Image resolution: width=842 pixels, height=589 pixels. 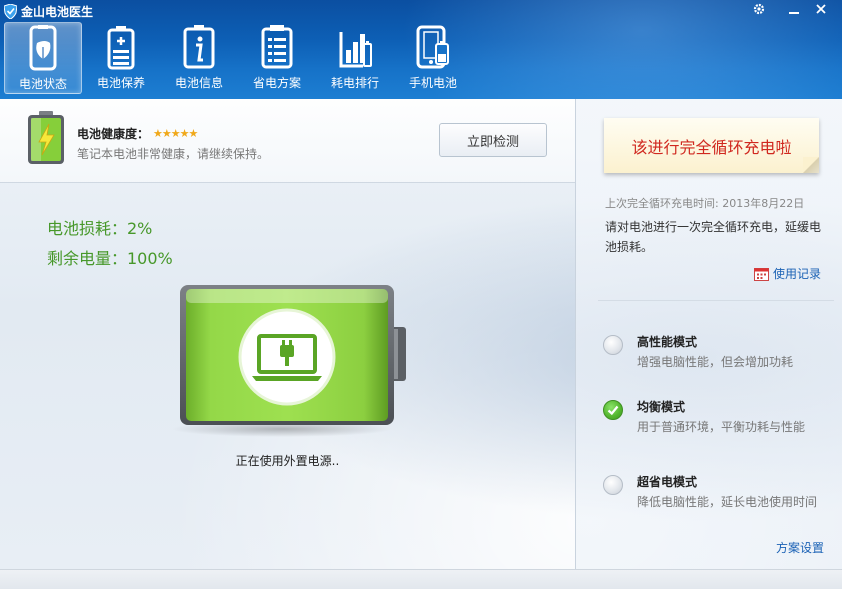 I want to click on nav-label: 省电方案, so click(x=276, y=83).